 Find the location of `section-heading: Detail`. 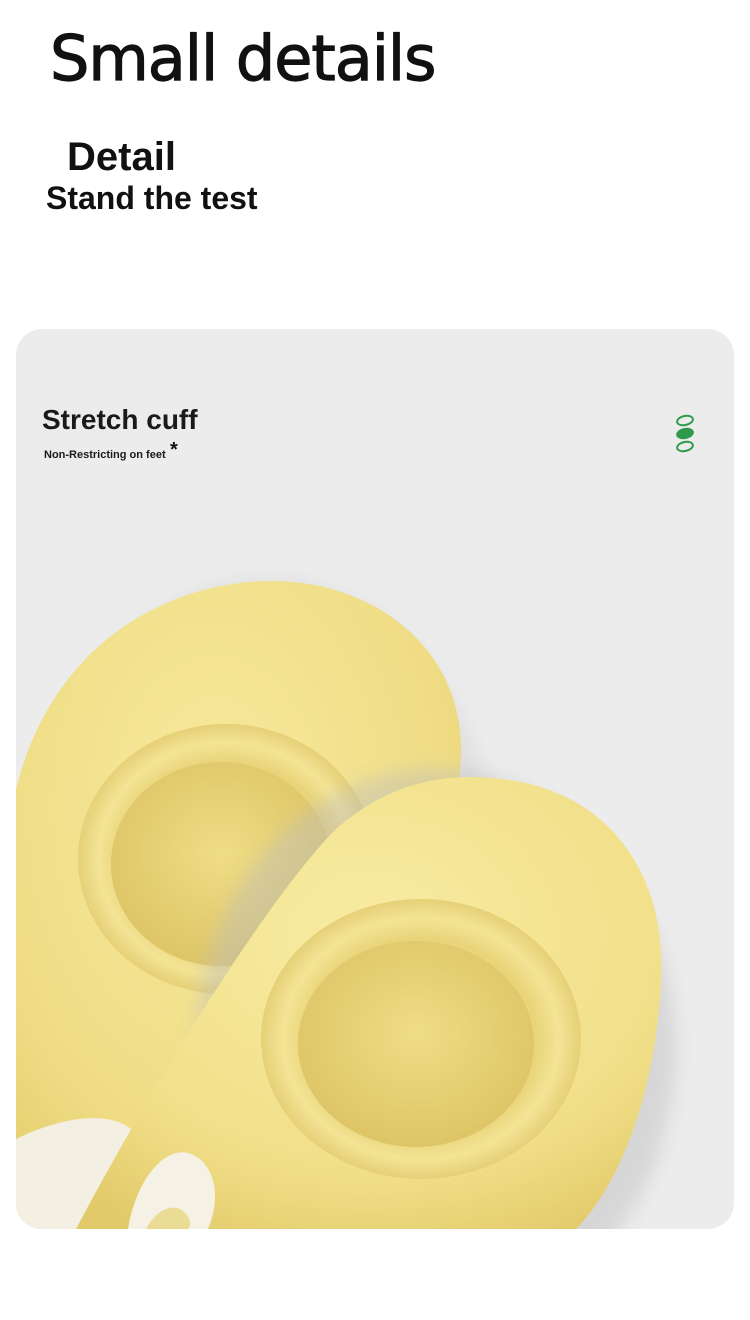

section-heading: Detail is located at coordinates (121, 157).